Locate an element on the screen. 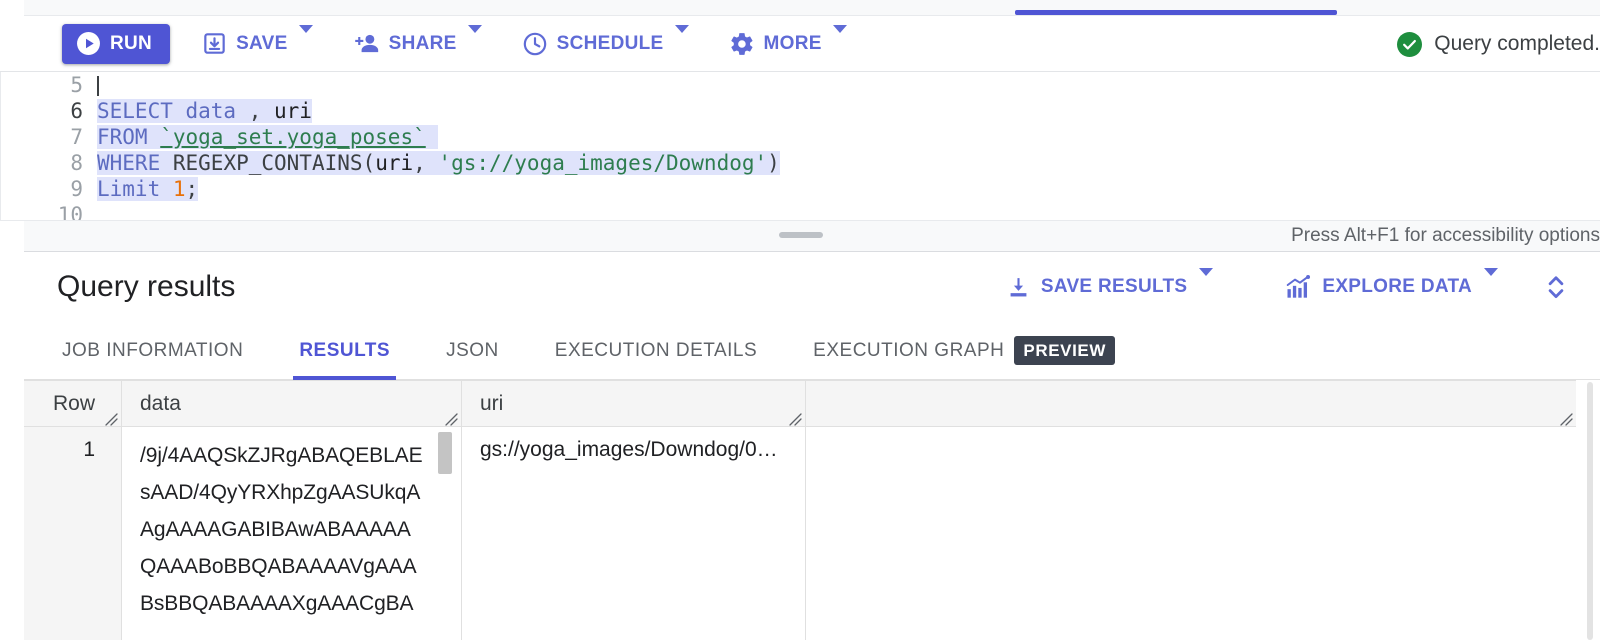 Image resolution: width=1600 pixels, height=642 pixels. check-circle-icon is located at coordinates (1410, 44).